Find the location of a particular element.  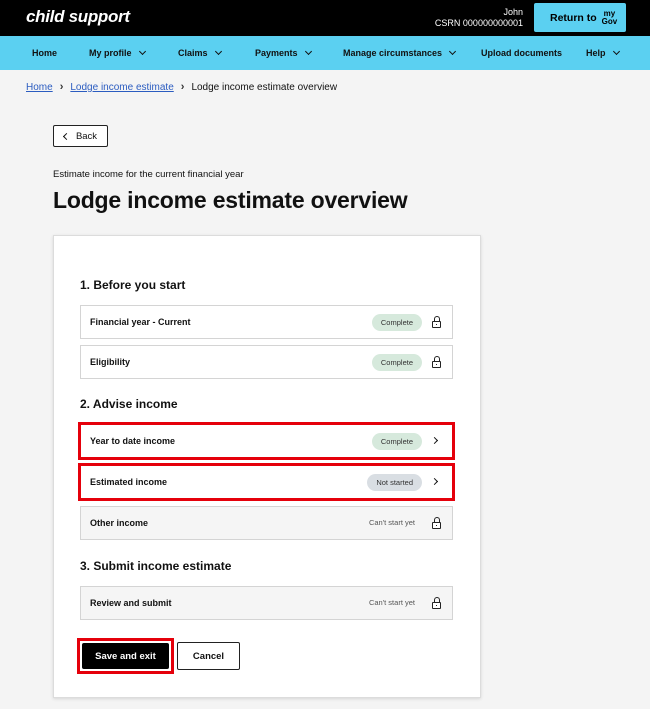

mygov-logo: my Gov is located at coordinates (609, 17).